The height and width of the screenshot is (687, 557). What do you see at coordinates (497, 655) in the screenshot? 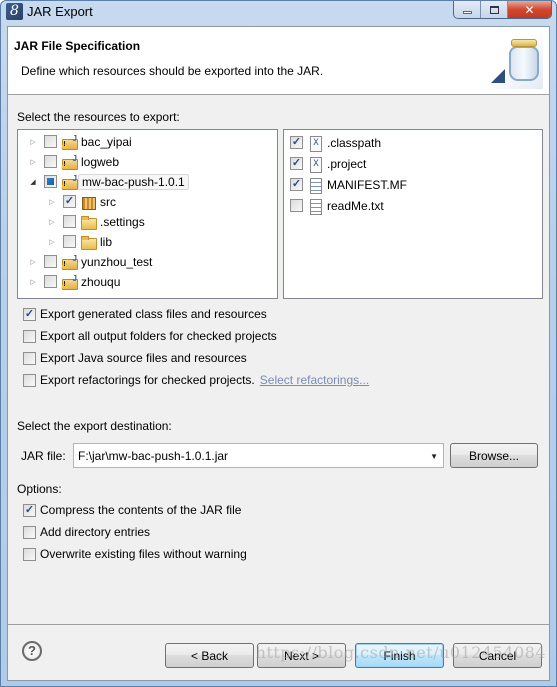
I see `cancel-button: Cancel` at bounding box center [497, 655].